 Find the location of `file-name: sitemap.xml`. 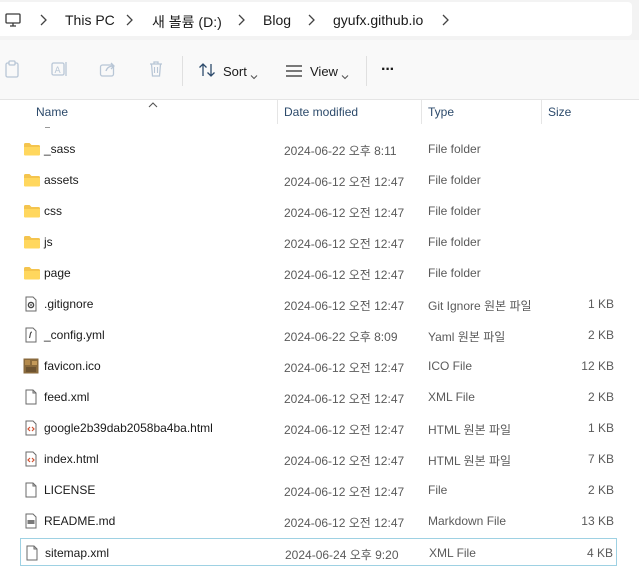

file-name: sitemap.xml is located at coordinates (77, 553).